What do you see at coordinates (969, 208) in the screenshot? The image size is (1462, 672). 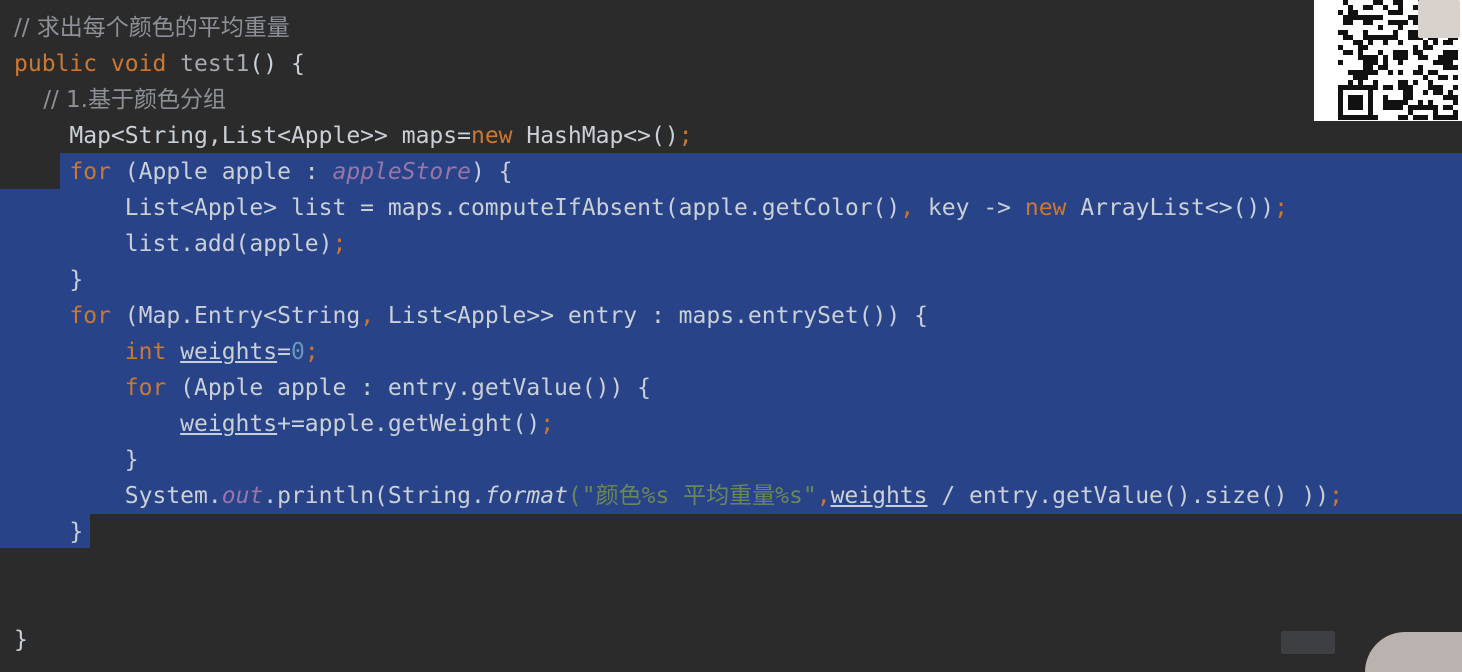 I see `code-token: key ->` at bounding box center [969, 208].